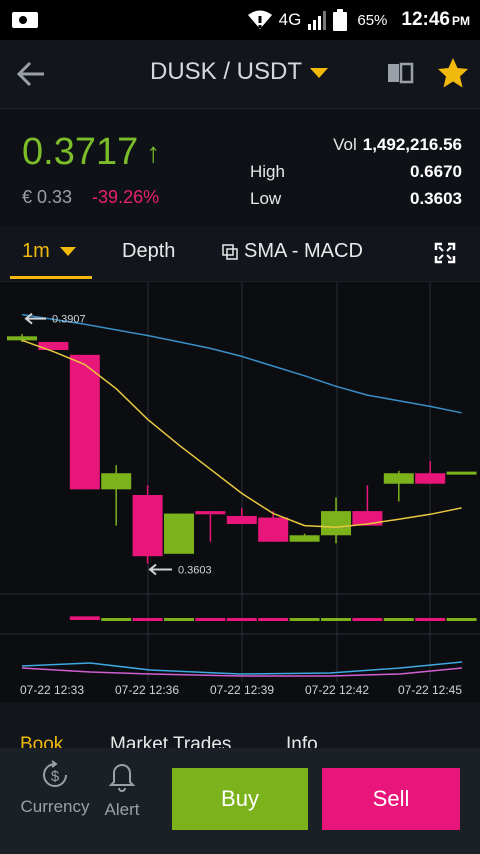  I want to click on pair-title: DUSK / USDT, so click(226, 71).